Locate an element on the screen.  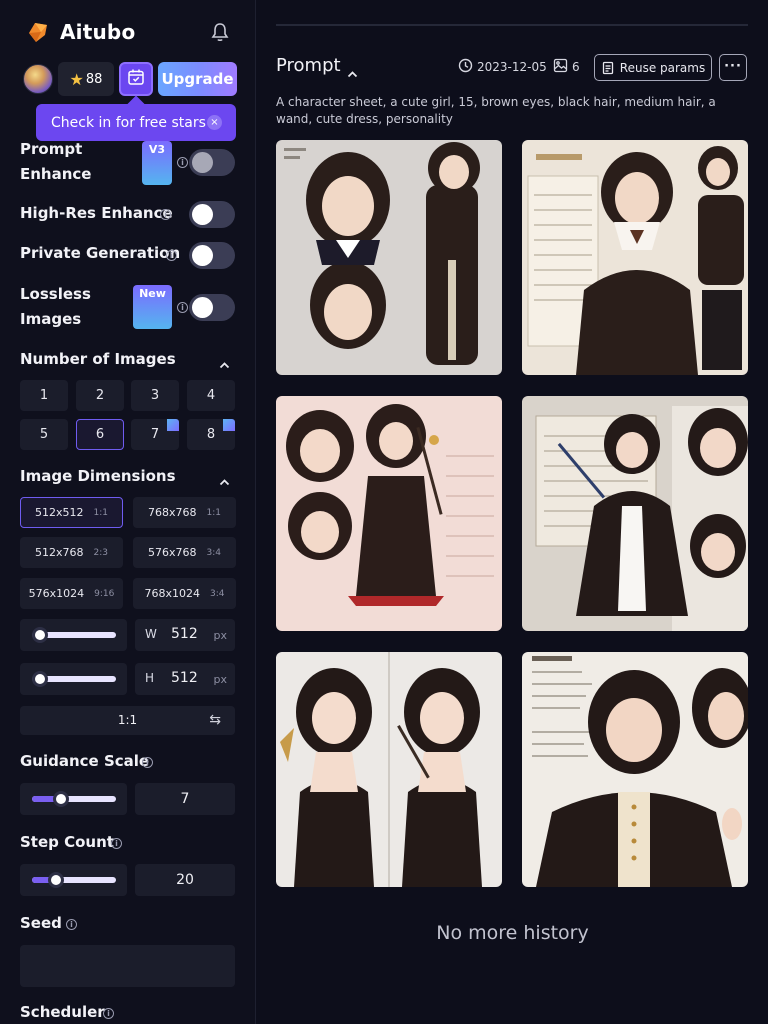
guidance-scale-slider is located at coordinates (73, 799).